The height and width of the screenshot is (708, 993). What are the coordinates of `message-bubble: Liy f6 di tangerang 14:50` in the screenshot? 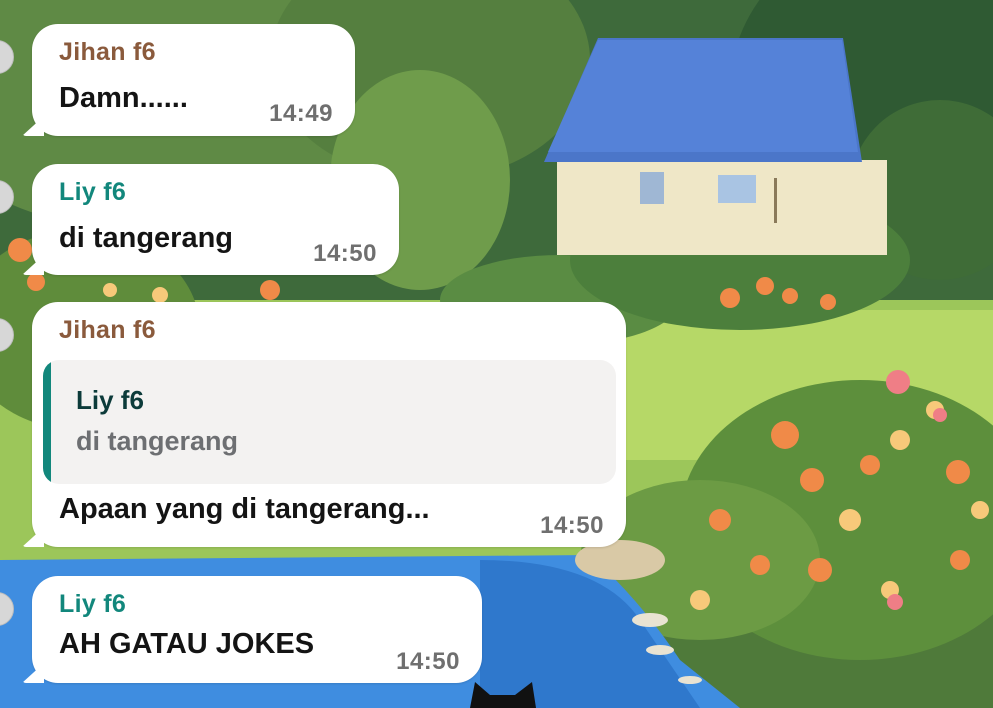 It's located at (210, 219).